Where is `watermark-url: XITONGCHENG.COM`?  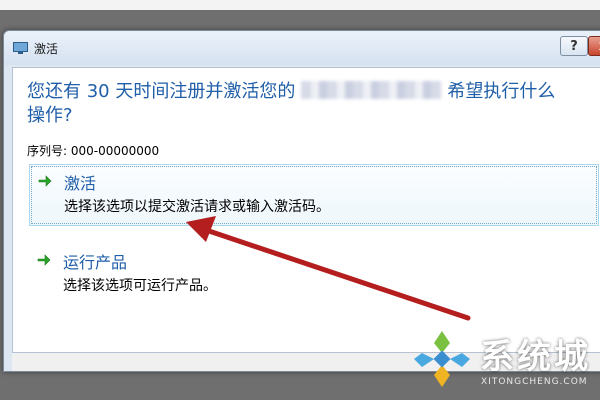 watermark-url: XITONGCHENG.COM is located at coordinates (534, 382).